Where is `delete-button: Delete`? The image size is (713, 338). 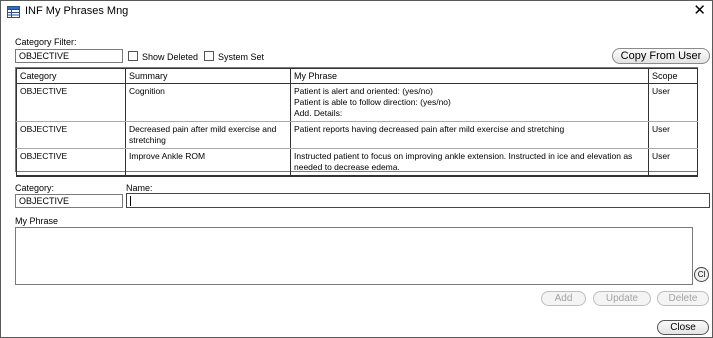 delete-button: Delete is located at coordinates (683, 298).